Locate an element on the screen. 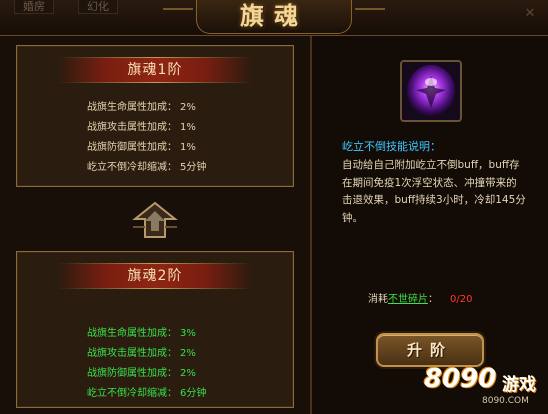 This screenshot has width=548, height=414. top-bar: 婚房 幻化 旗魂 ✕ is located at coordinates (274, 18).